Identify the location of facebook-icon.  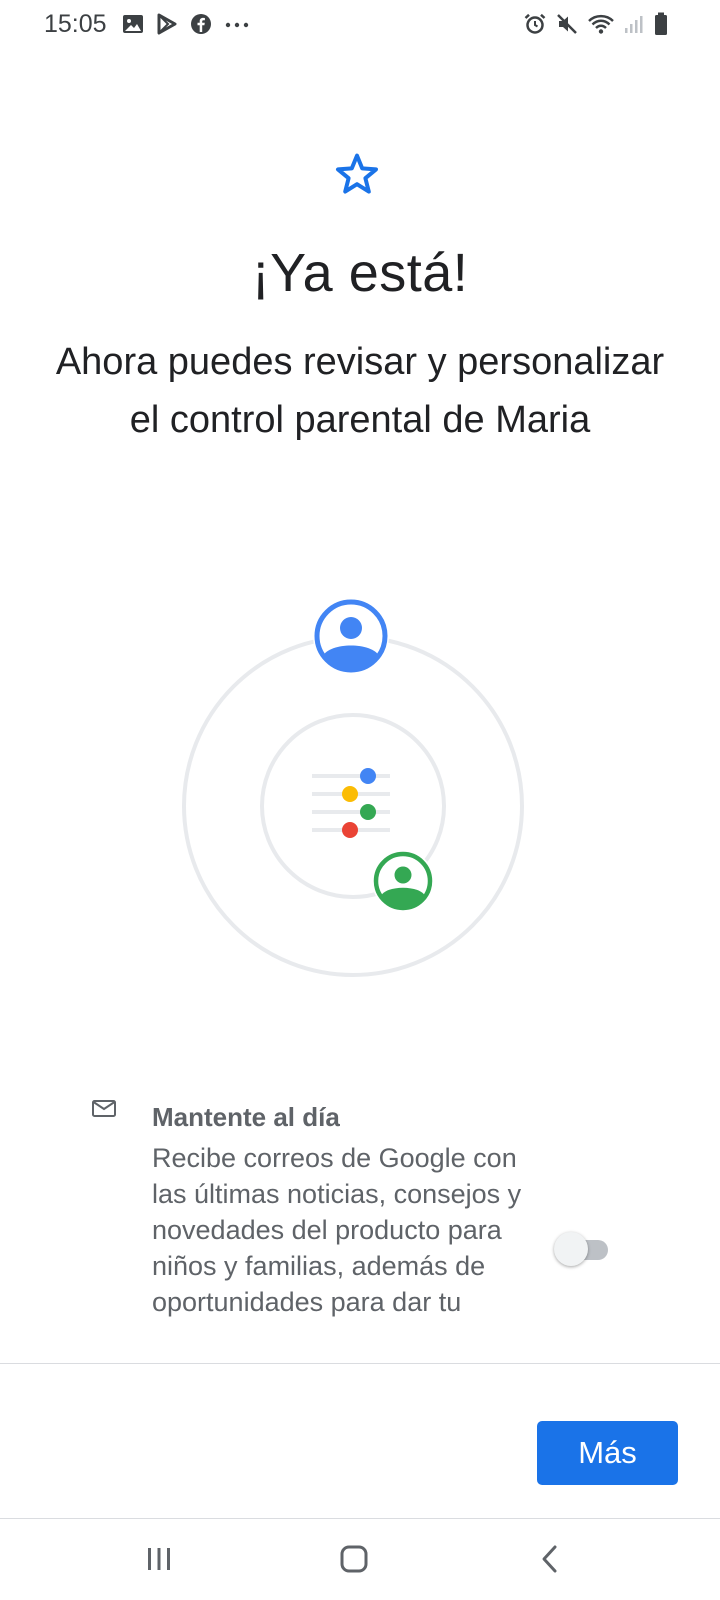
(201, 24).